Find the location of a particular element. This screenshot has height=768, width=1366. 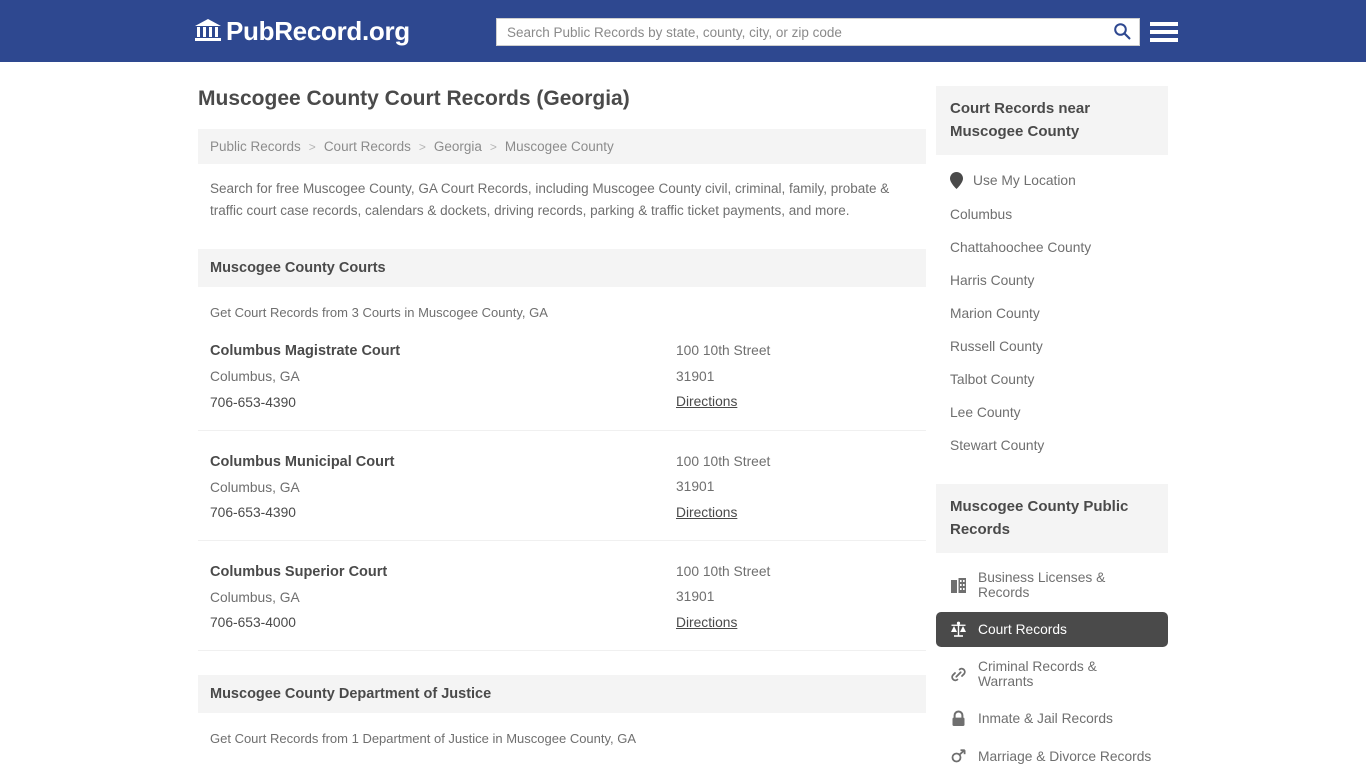

search-bar is located at coordinates (818, 32).